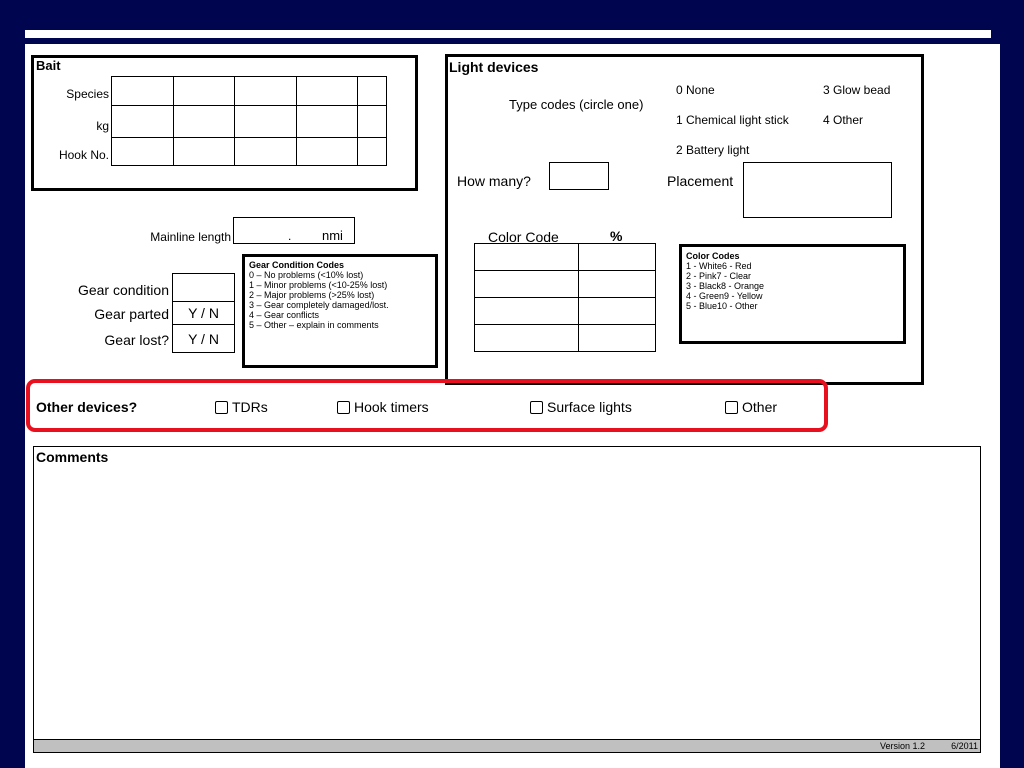 The height and width of the screenshot is (768, 1024). I want to click on gear-code-item: 1 – Minor problems (<10-25% lost), so click(318, 285).